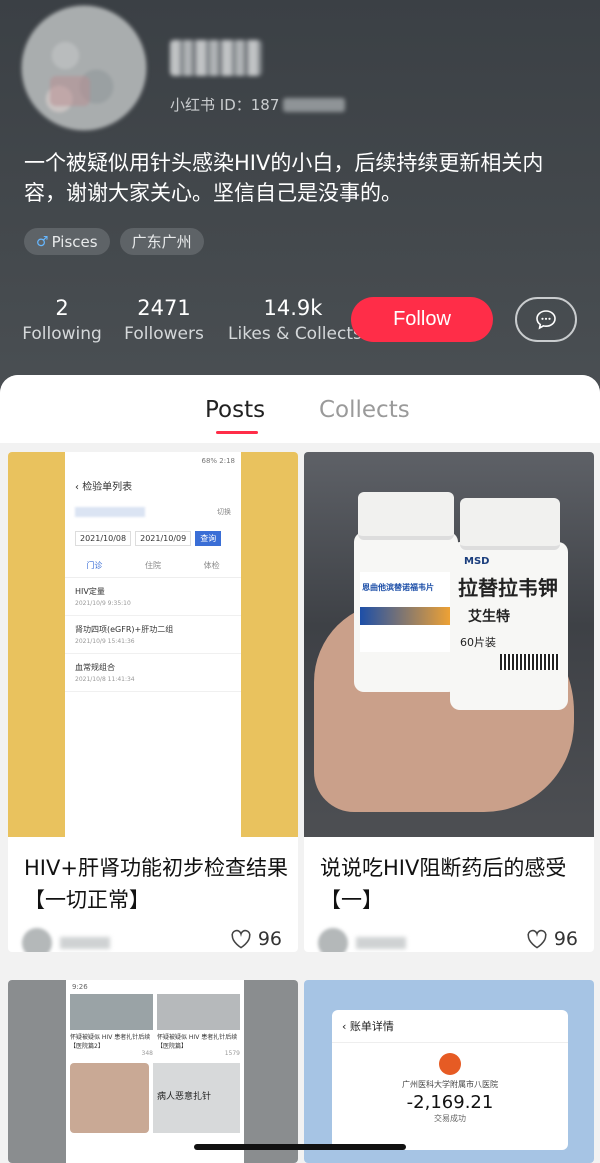  I want to click on bottle-stripe, so click(406, 616).